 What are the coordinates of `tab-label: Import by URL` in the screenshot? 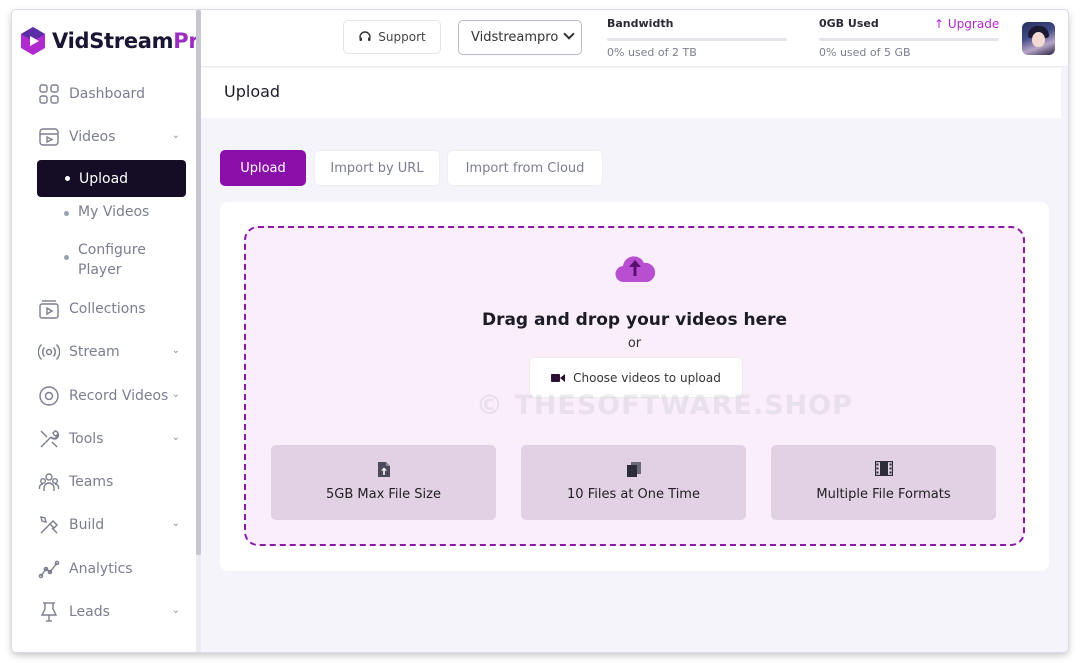 It's located at (377, 168).